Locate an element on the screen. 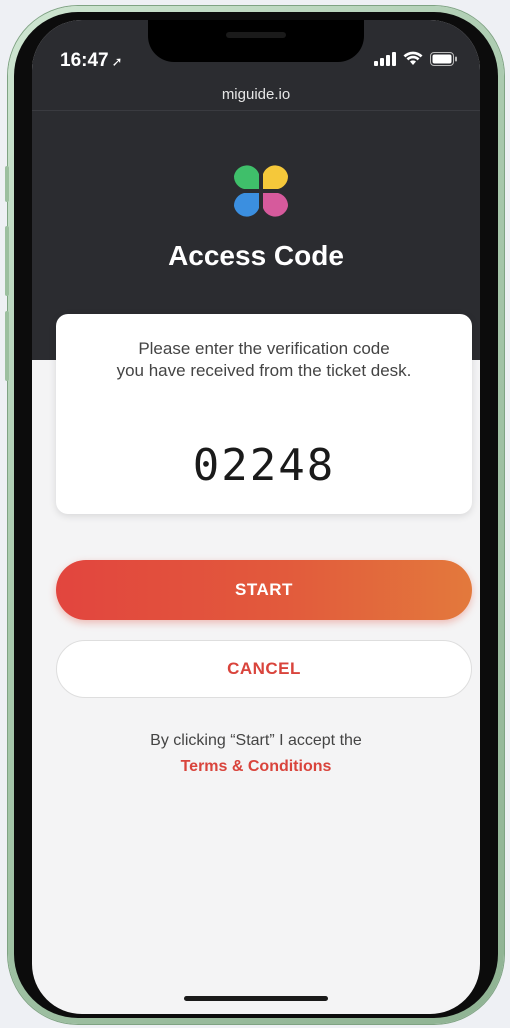 The image size is (510, 1028). notch is located at coordinates (256, 41).